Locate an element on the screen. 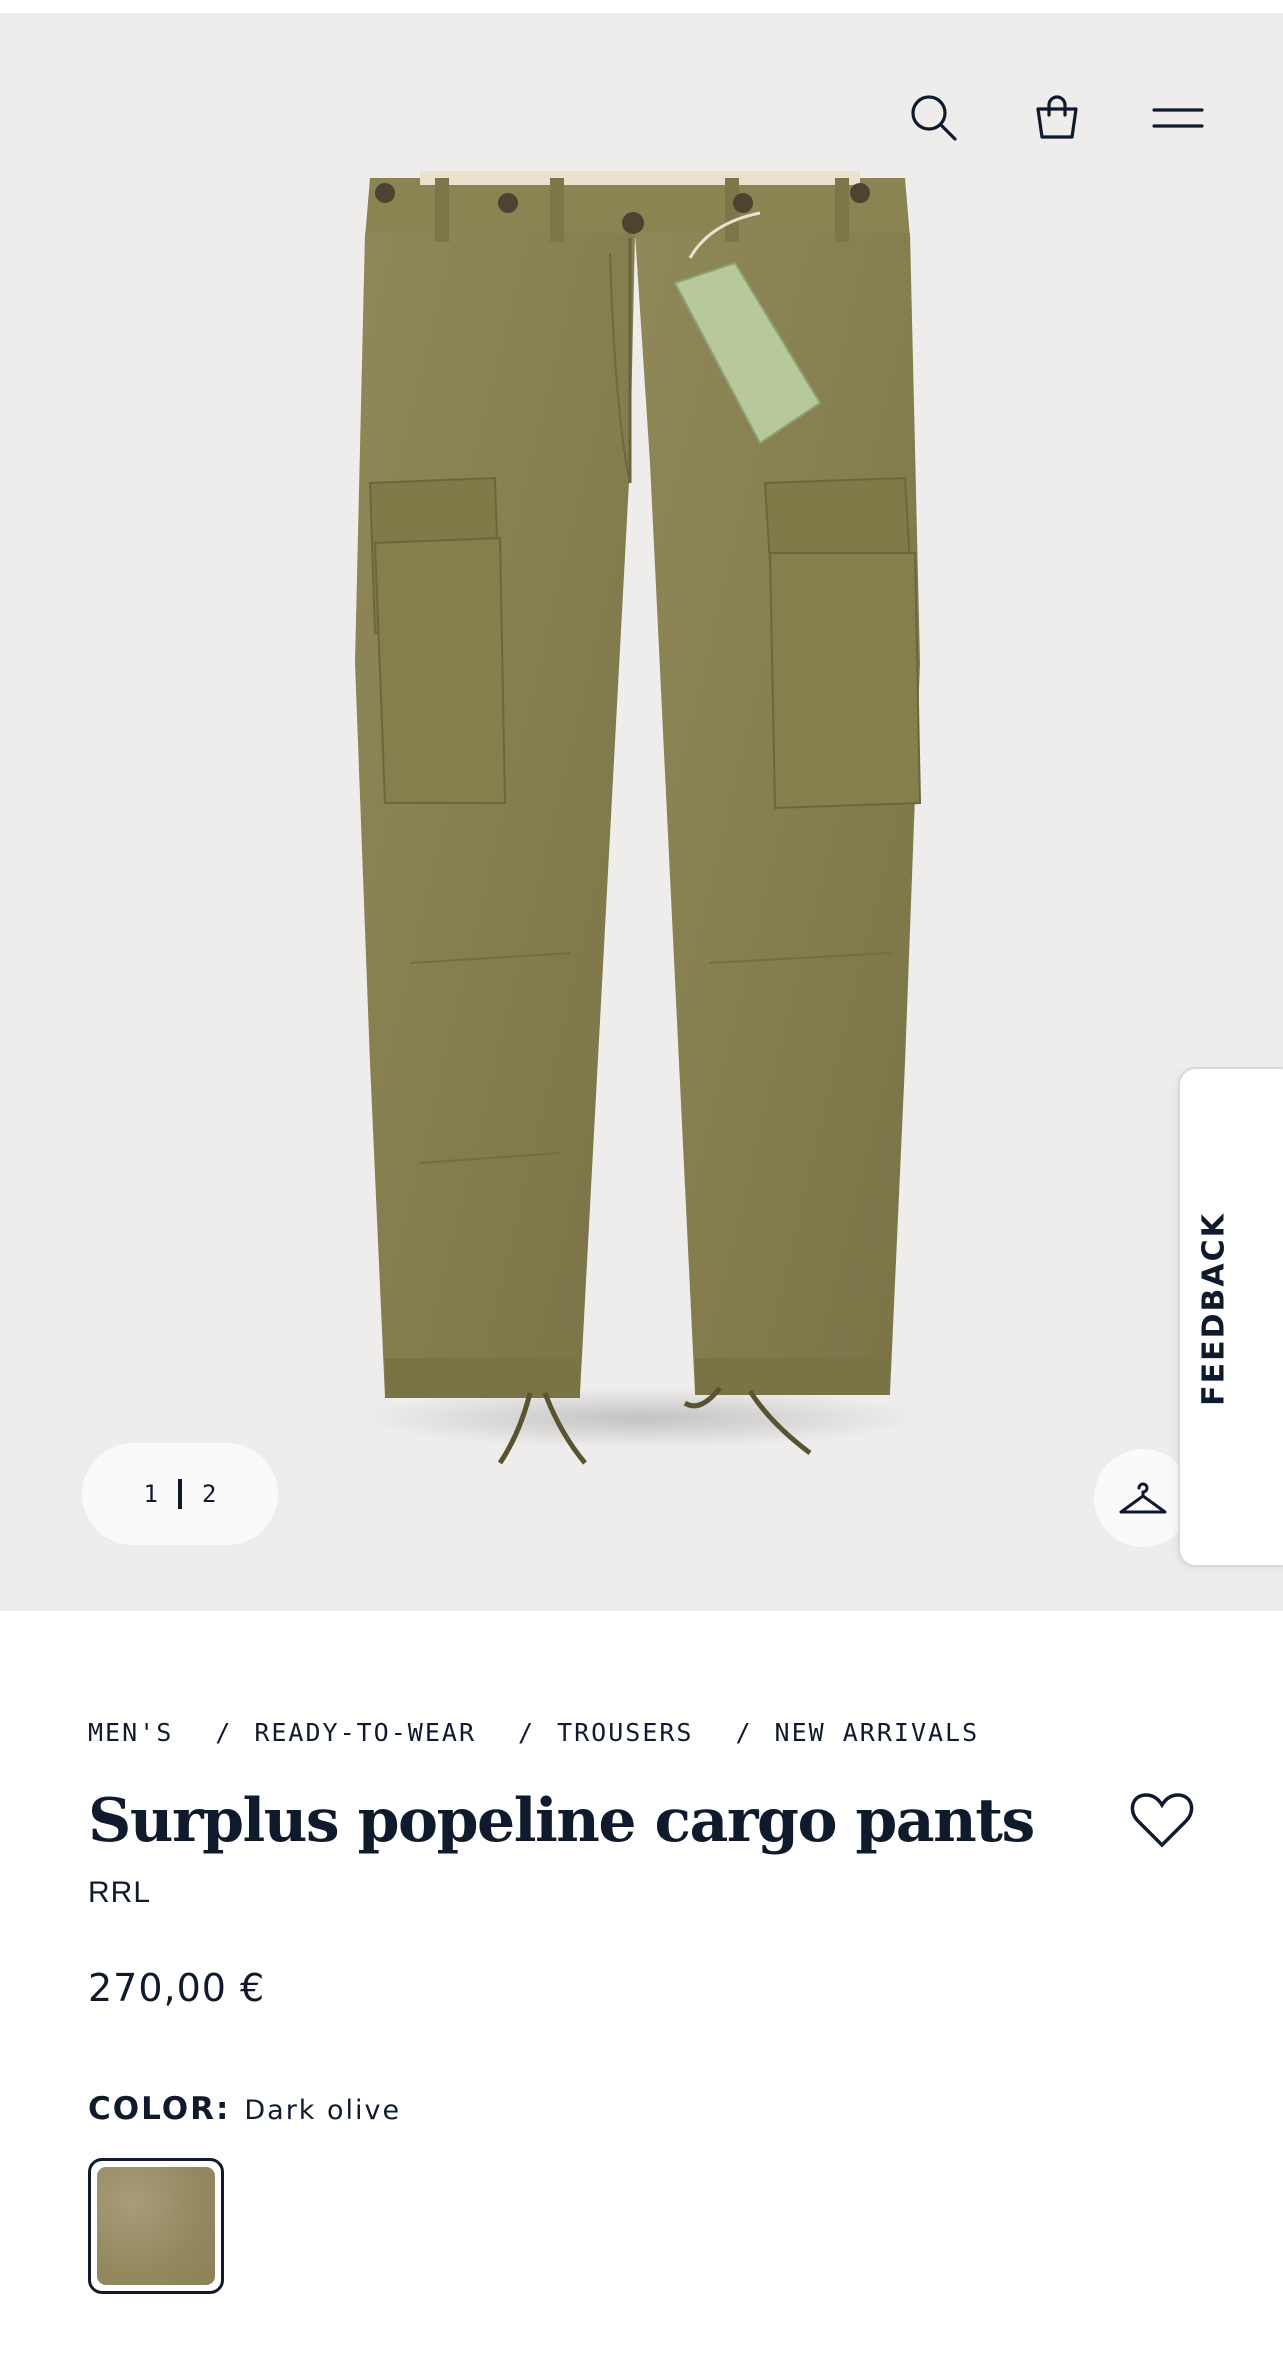 The height and width of the screenshot is (2360, 1283). menu-icon is located at coordinates (1178, 118).